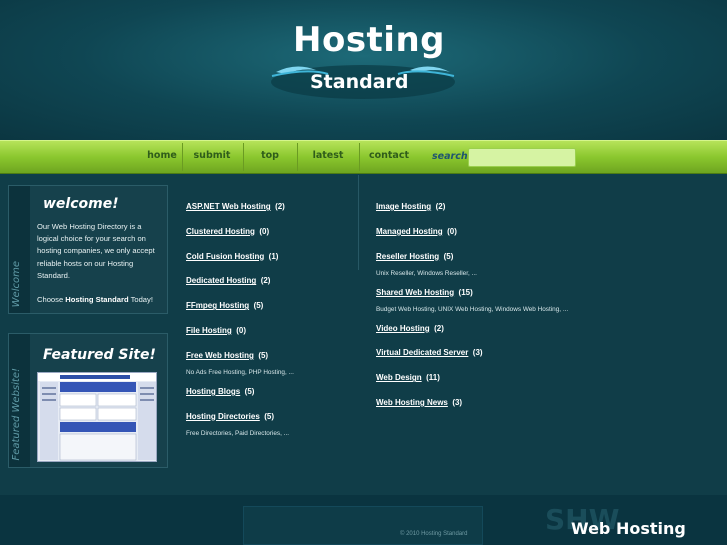  I want to click on site-footer: © 2010 Hosting Standard SHW Web Hosting, so click(363, 520).